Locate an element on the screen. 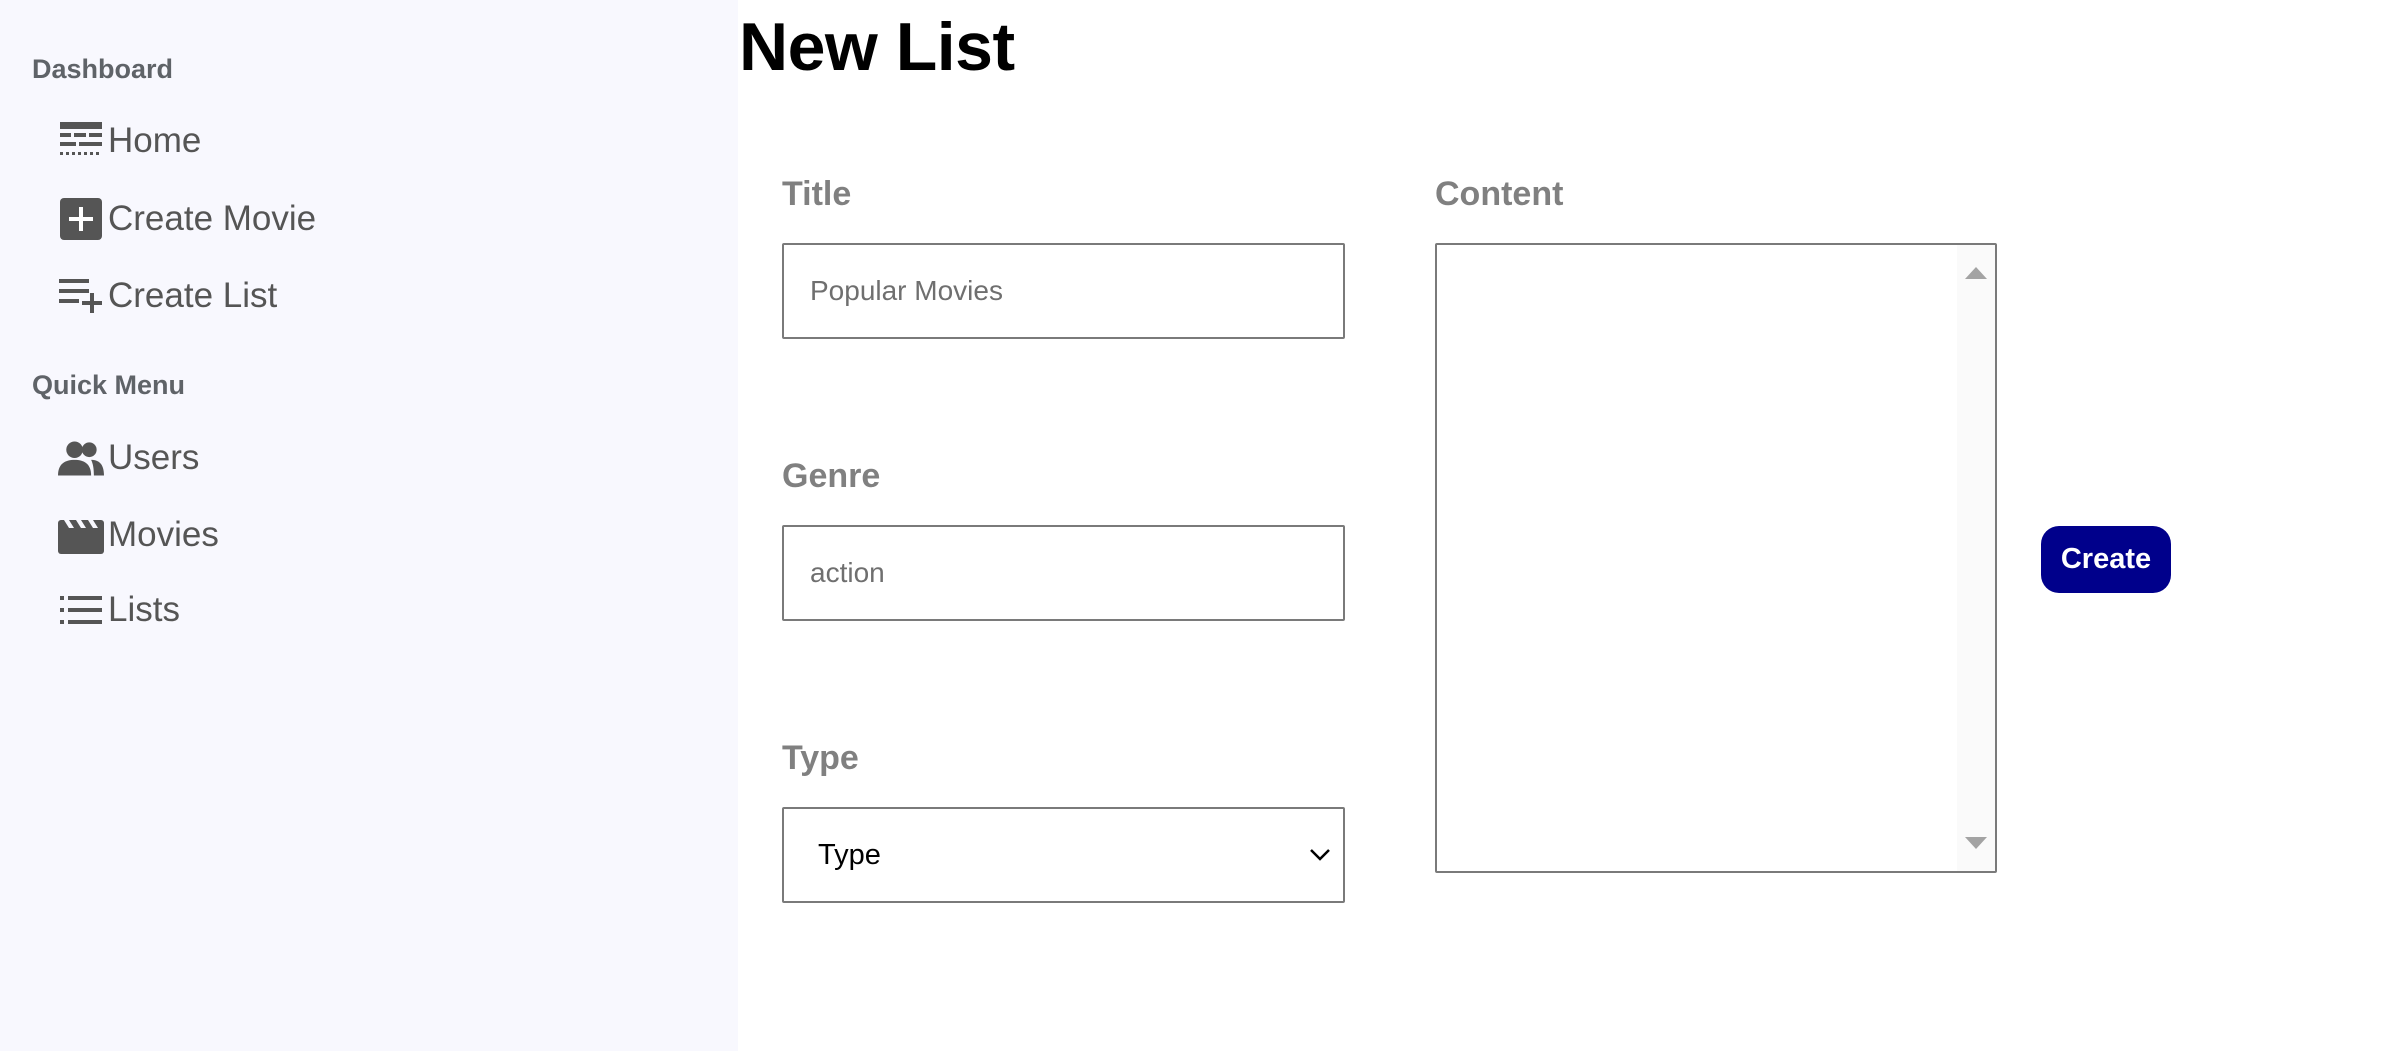  sidebar-item-home: Home is located at coordinates (129, 141).